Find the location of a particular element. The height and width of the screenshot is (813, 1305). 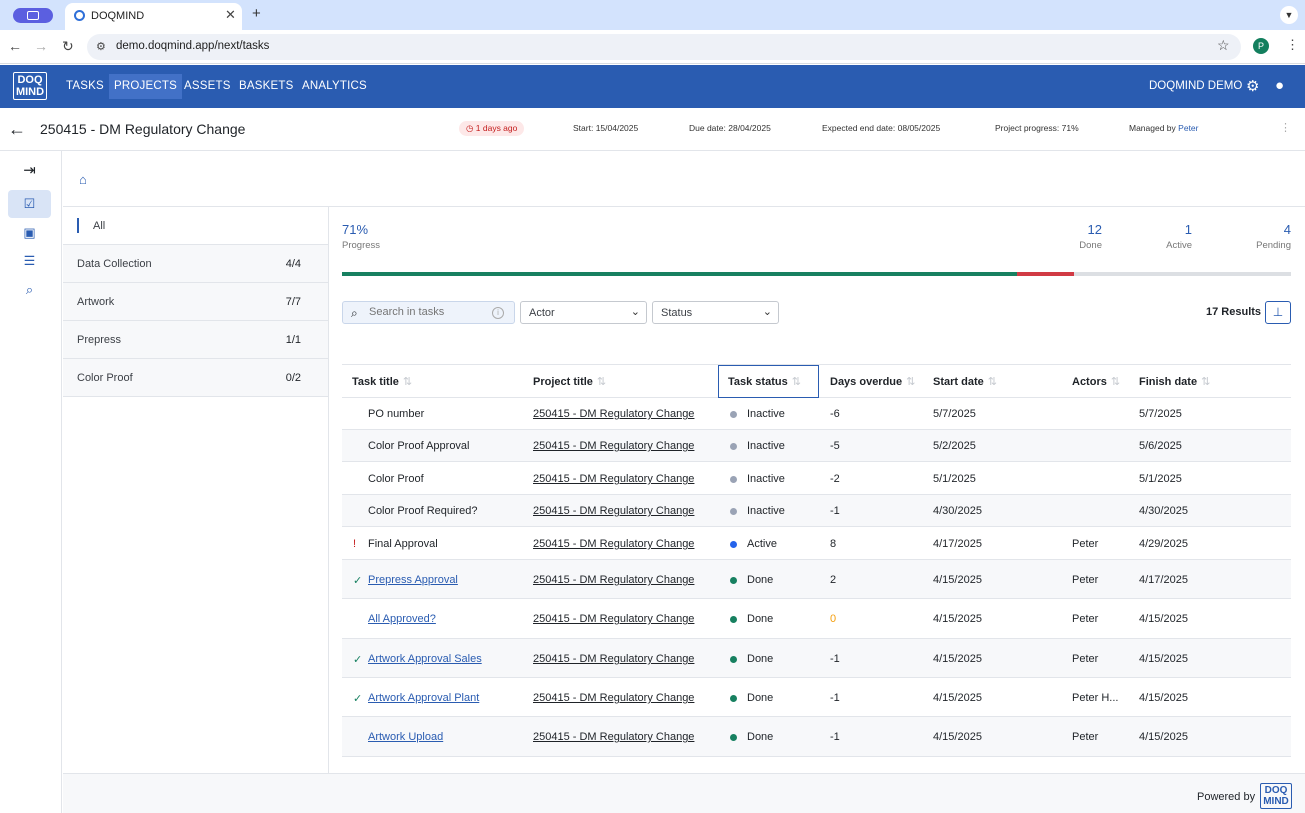

task-title: Artwork Approval Sales is located at coordinates (425, 659).